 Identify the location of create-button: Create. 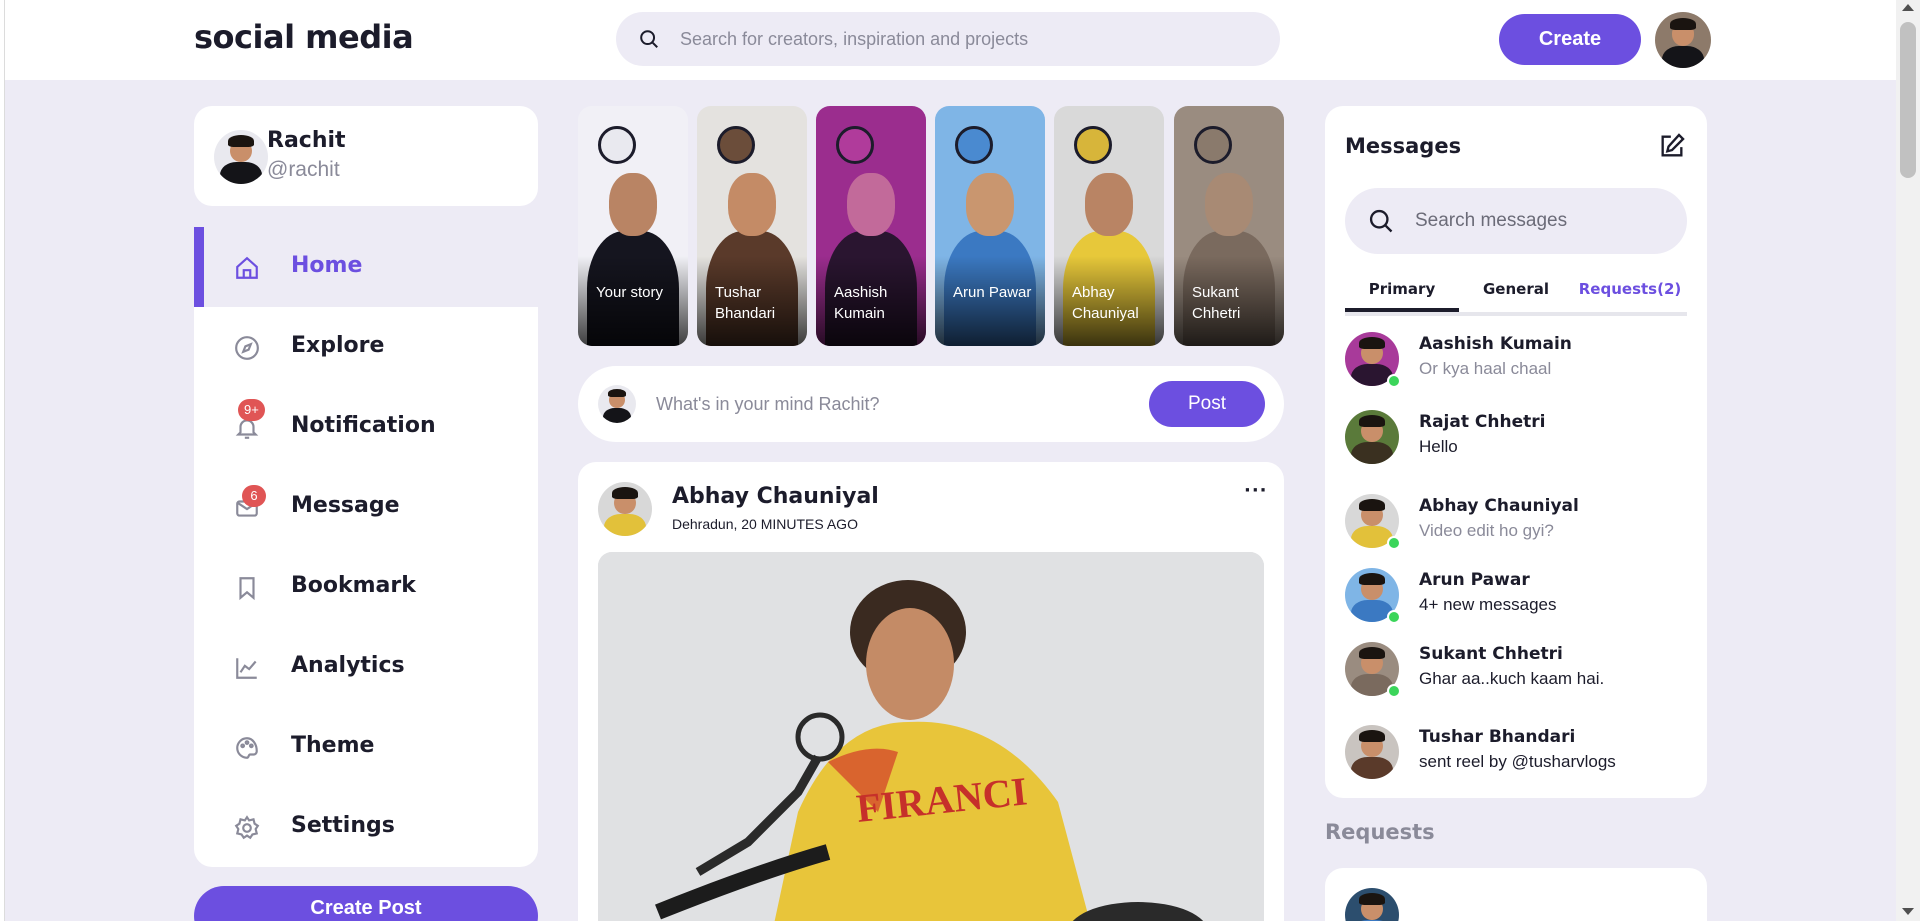
(1570, 39).